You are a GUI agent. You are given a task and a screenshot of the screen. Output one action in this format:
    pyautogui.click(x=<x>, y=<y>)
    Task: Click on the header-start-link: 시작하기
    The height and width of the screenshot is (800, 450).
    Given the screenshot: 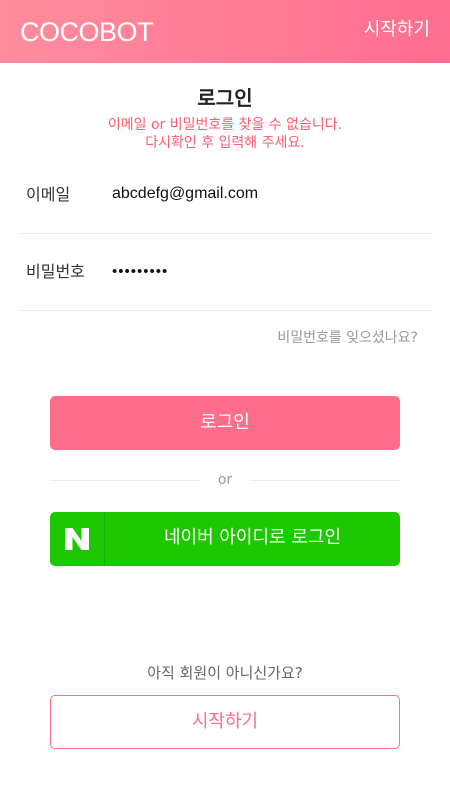 What is the action you would take?
    pyautogui.click(x=397, y=30)
    